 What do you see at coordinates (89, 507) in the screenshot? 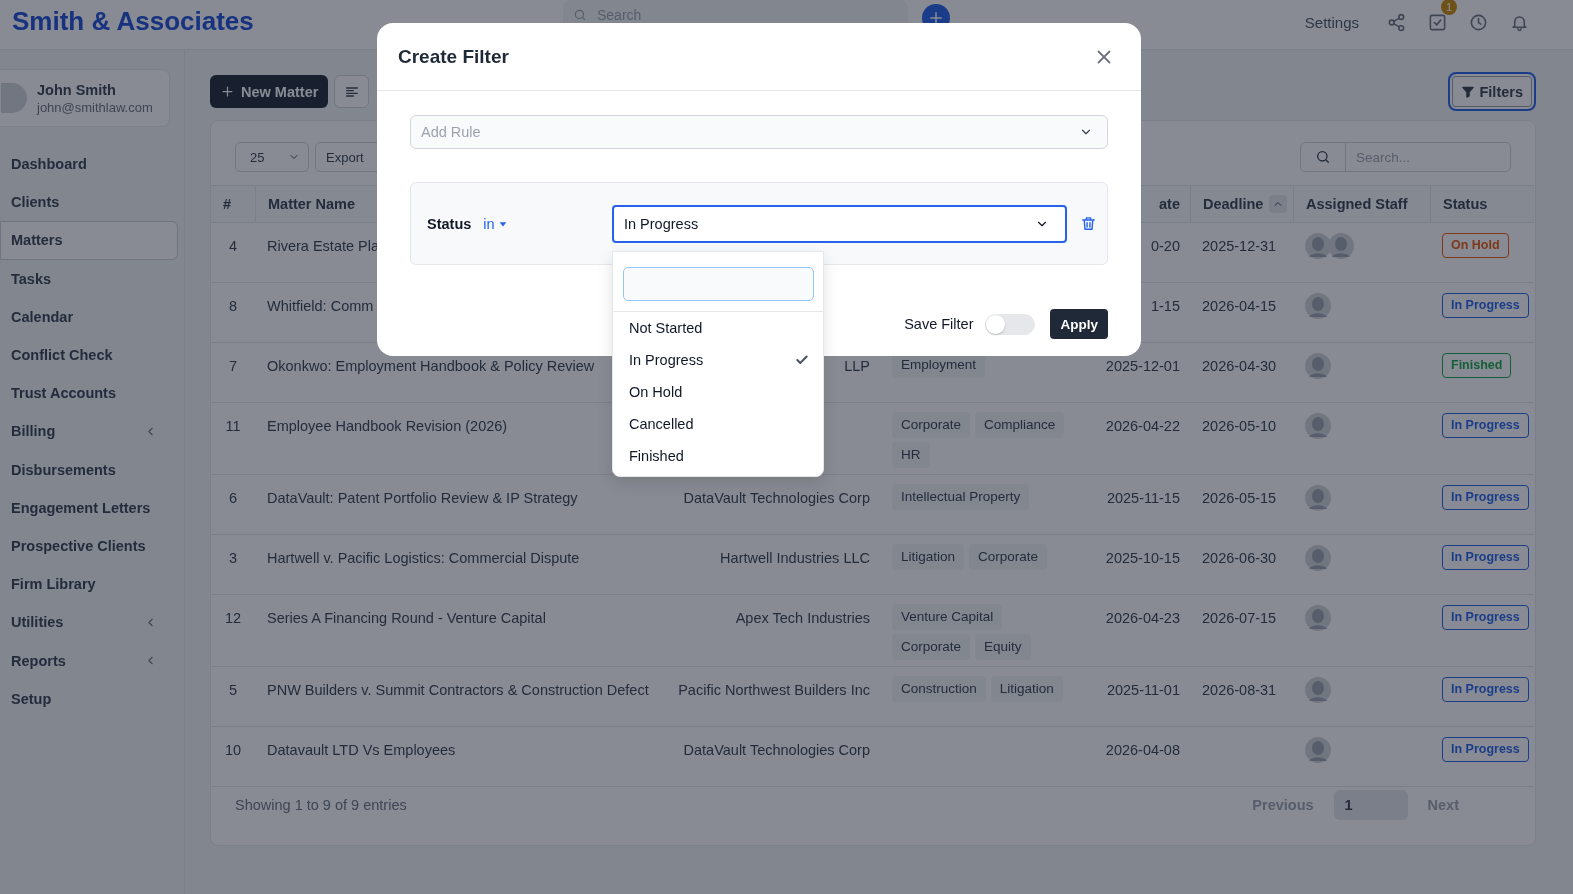
I see `nav-item: Engagement Letters` at bounding box center [89, 507].